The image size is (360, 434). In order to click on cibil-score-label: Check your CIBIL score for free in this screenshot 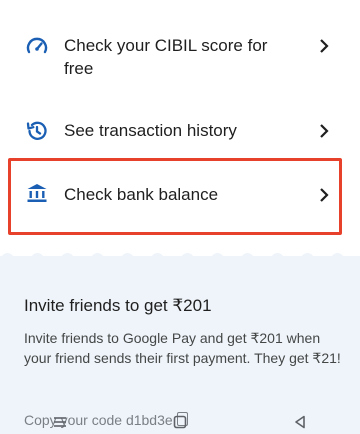, I will do `click(166, 57)`.